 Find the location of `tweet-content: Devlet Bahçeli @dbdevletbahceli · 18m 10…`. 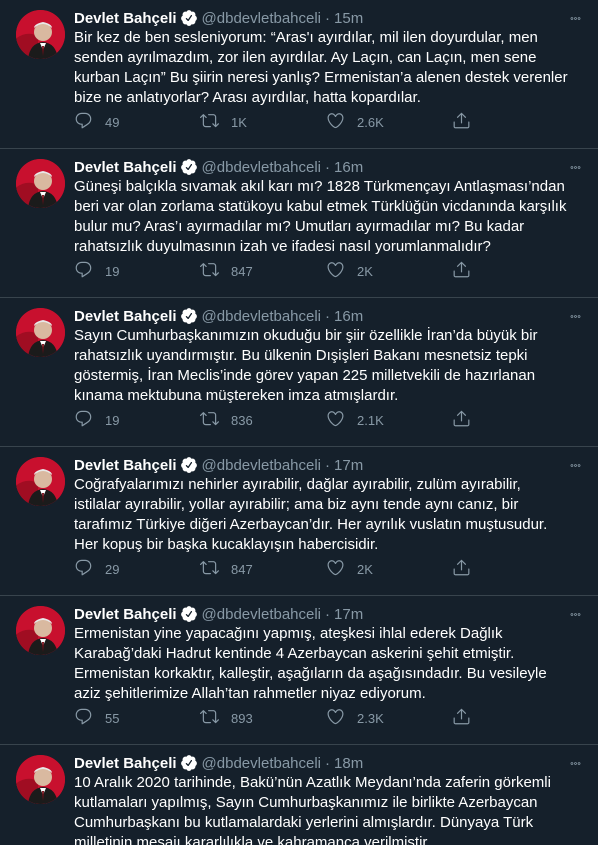

tweet-content: Devlet Bahçeli @dbdevletbahceli · 18m 10… is located at coordinates (328, 799).